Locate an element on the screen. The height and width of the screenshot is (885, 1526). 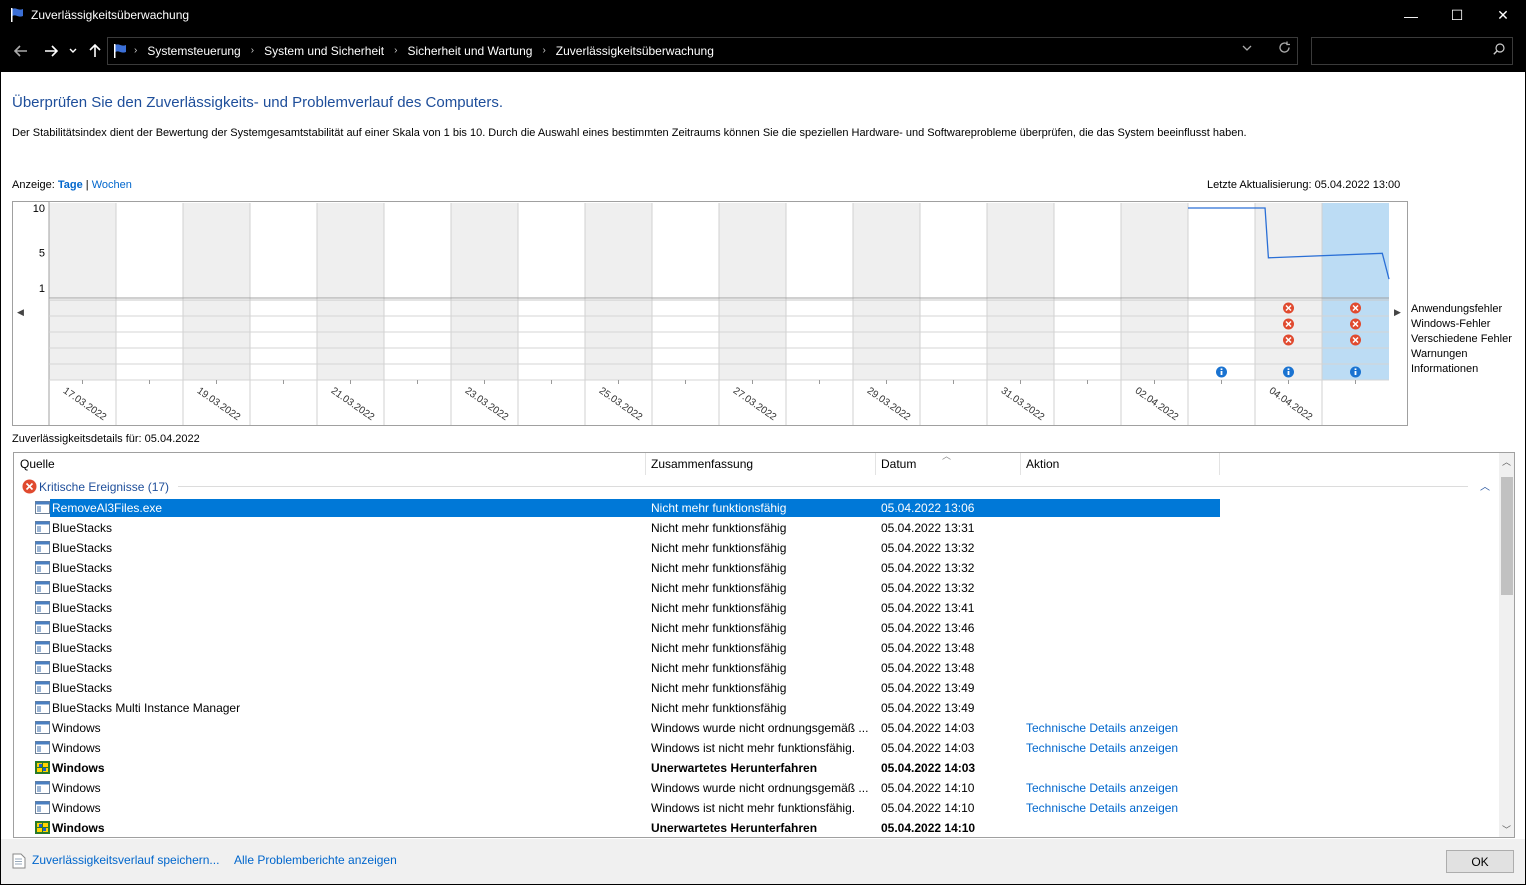
search-box is located at coordinates (1412, 51).